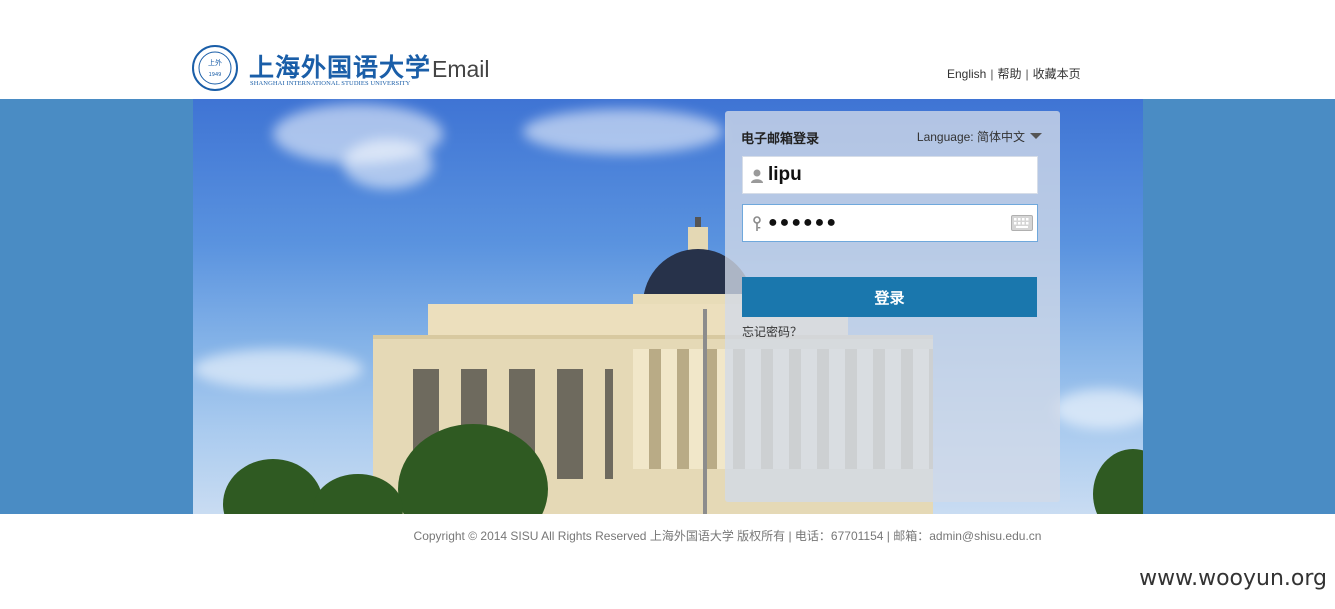 The image size is (1335, 609). What do you see at coordinates (1036, 136) in the screenshot?
I see `caret-down-icon` at bounding box center [1036, 136].